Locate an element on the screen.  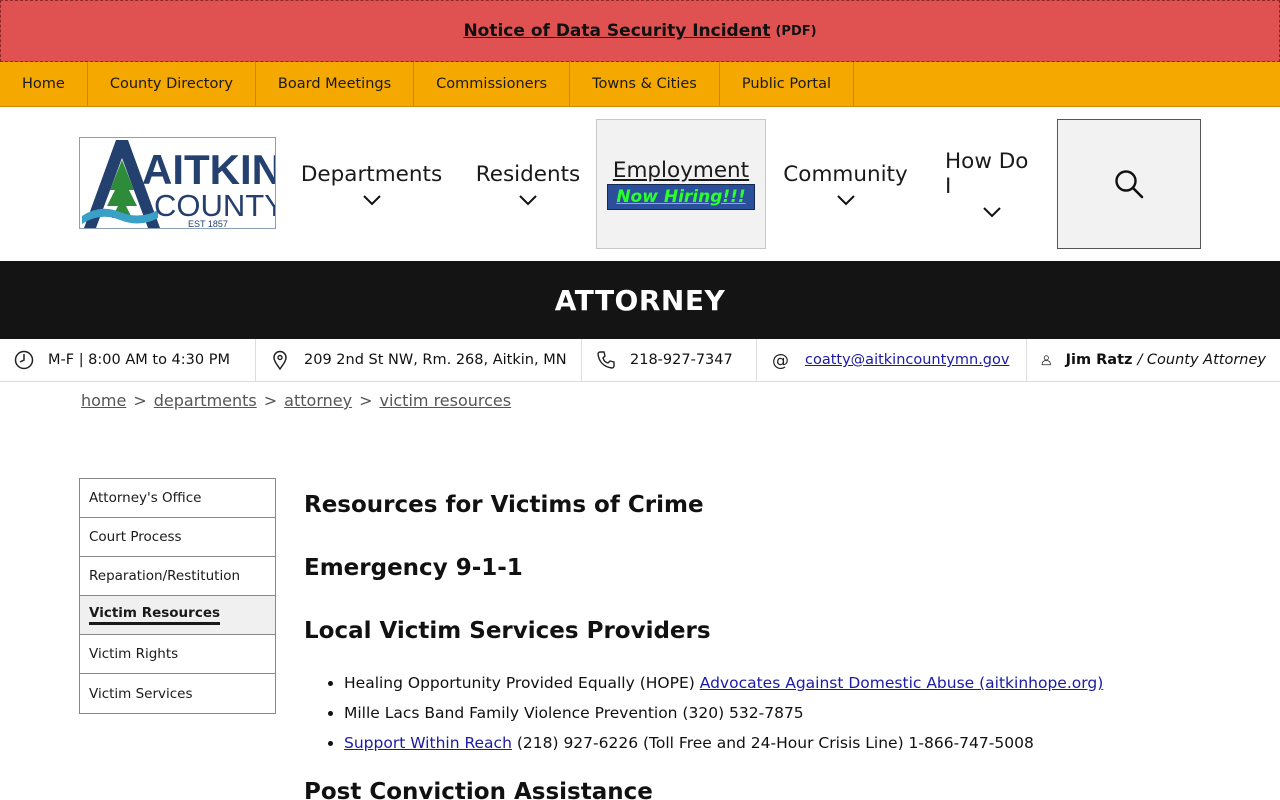
hours-text: M-F | 8:00 AM to 4:30 PM is located at coordinates (139, 360).